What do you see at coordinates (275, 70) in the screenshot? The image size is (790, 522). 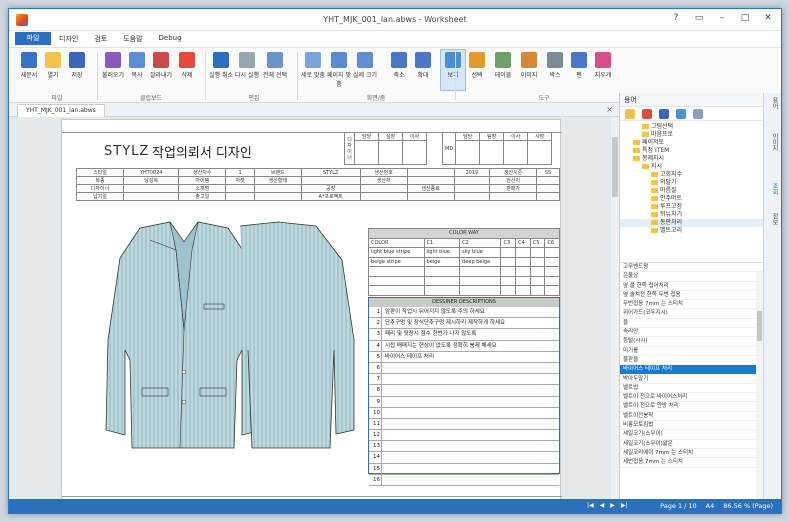 I see `select-all-button: 전체 선택` at bounding box center [275, 70].